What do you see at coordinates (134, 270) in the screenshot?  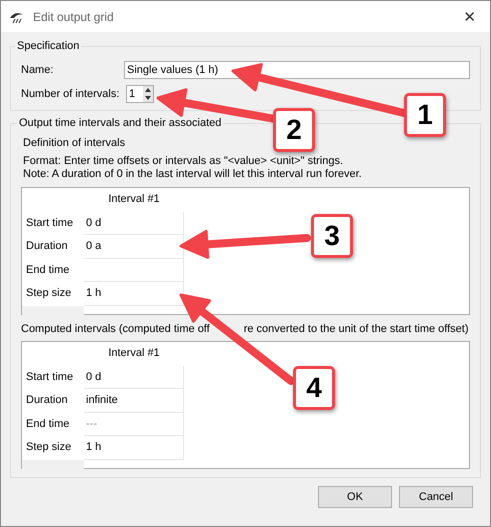 I see `table-cell` at bounding box center [134, 270].